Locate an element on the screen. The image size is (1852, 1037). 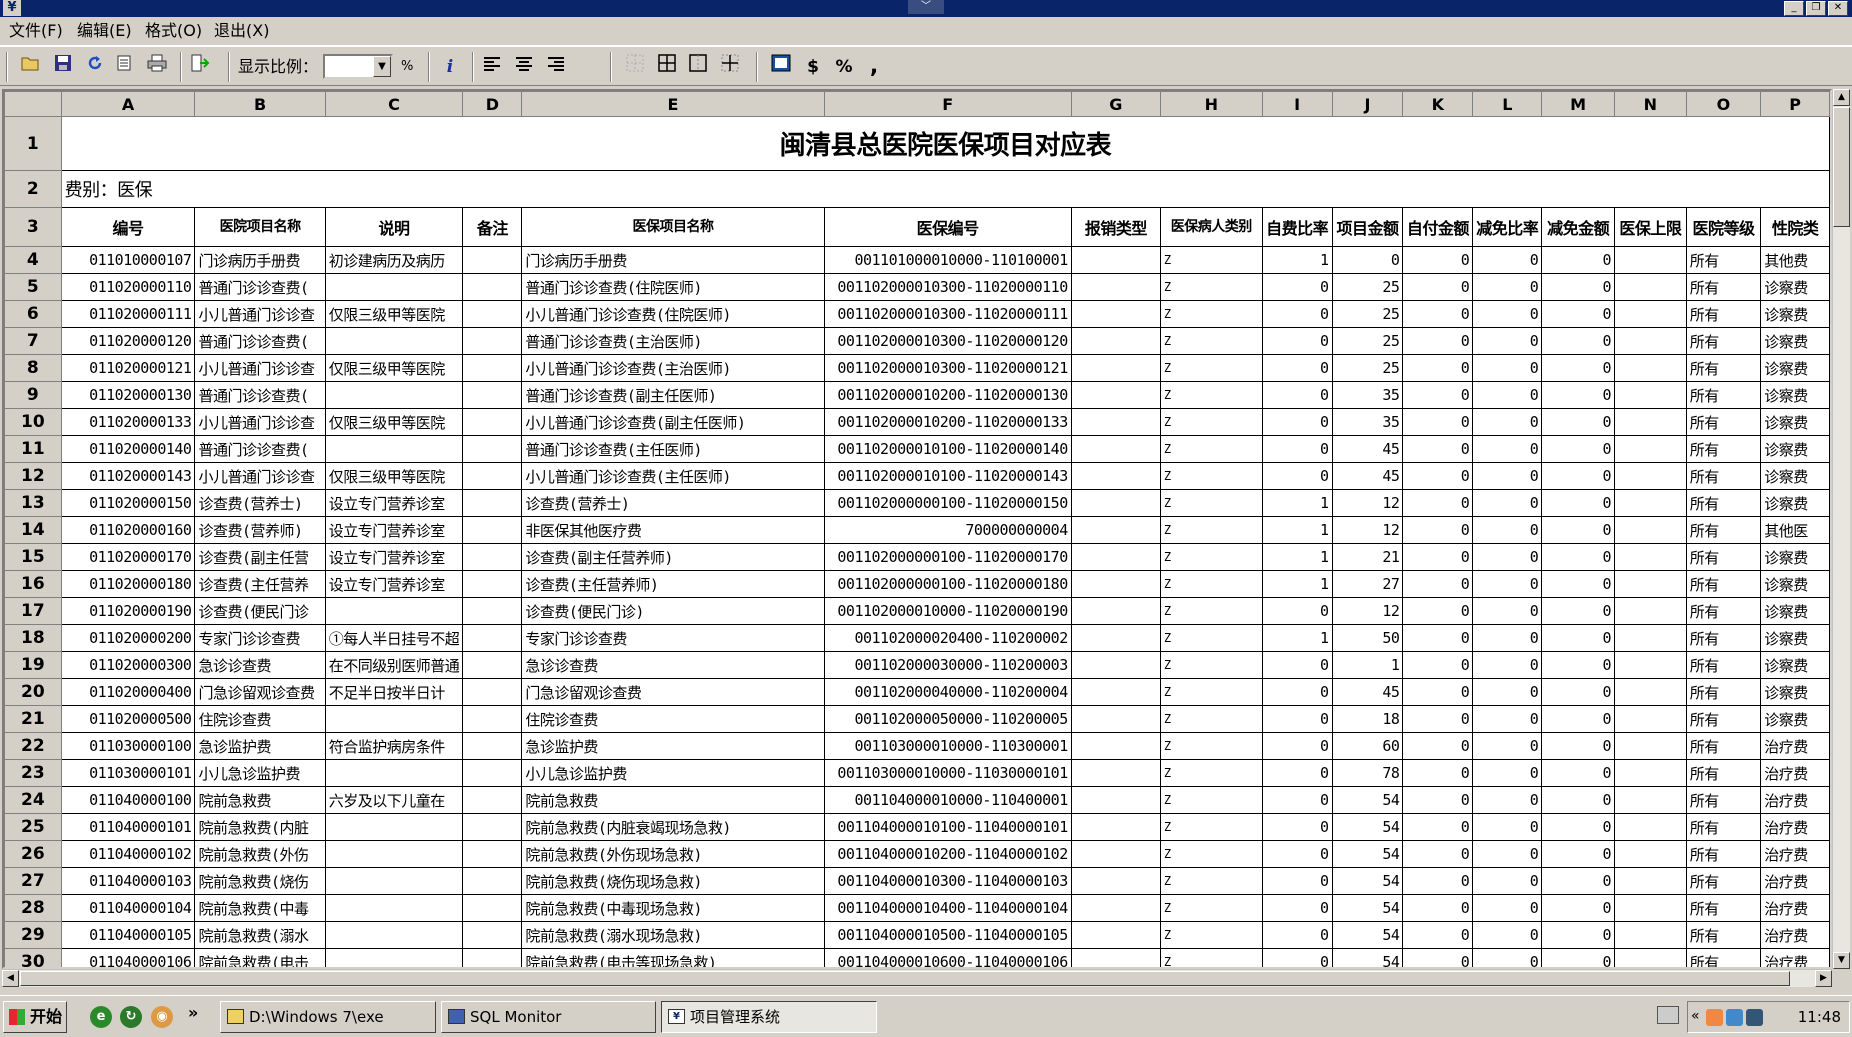
row-header: 18 is located at coordinates (33, 638).